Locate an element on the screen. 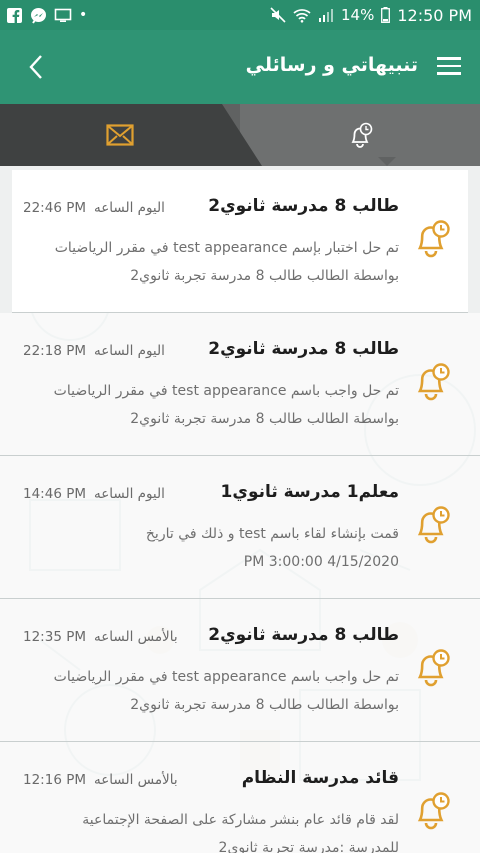 The height and width of the screenshot is (853, 480). notification-time: 14:46 PM اليوم الساعه is located at coordinates (94, 494).